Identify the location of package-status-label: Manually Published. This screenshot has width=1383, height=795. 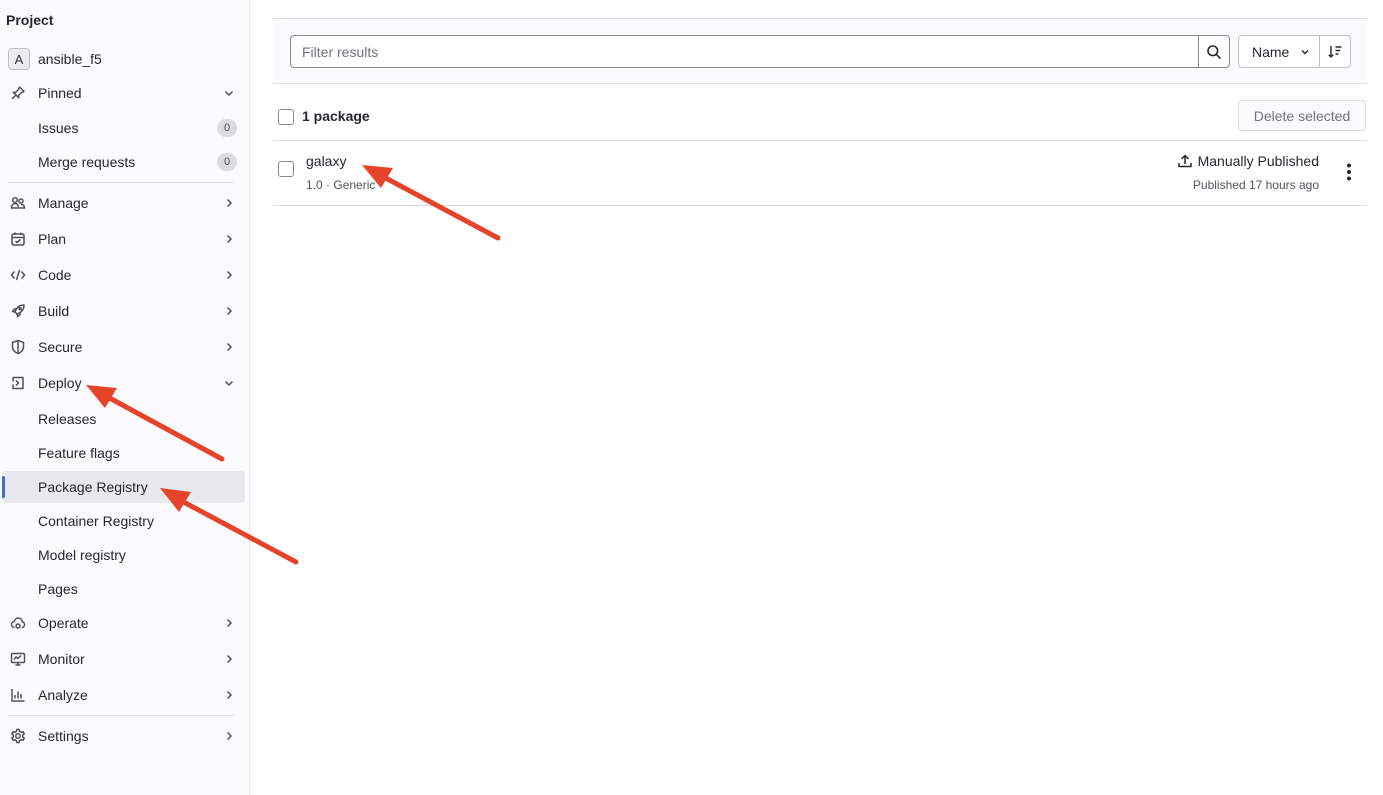
(1258, 161).